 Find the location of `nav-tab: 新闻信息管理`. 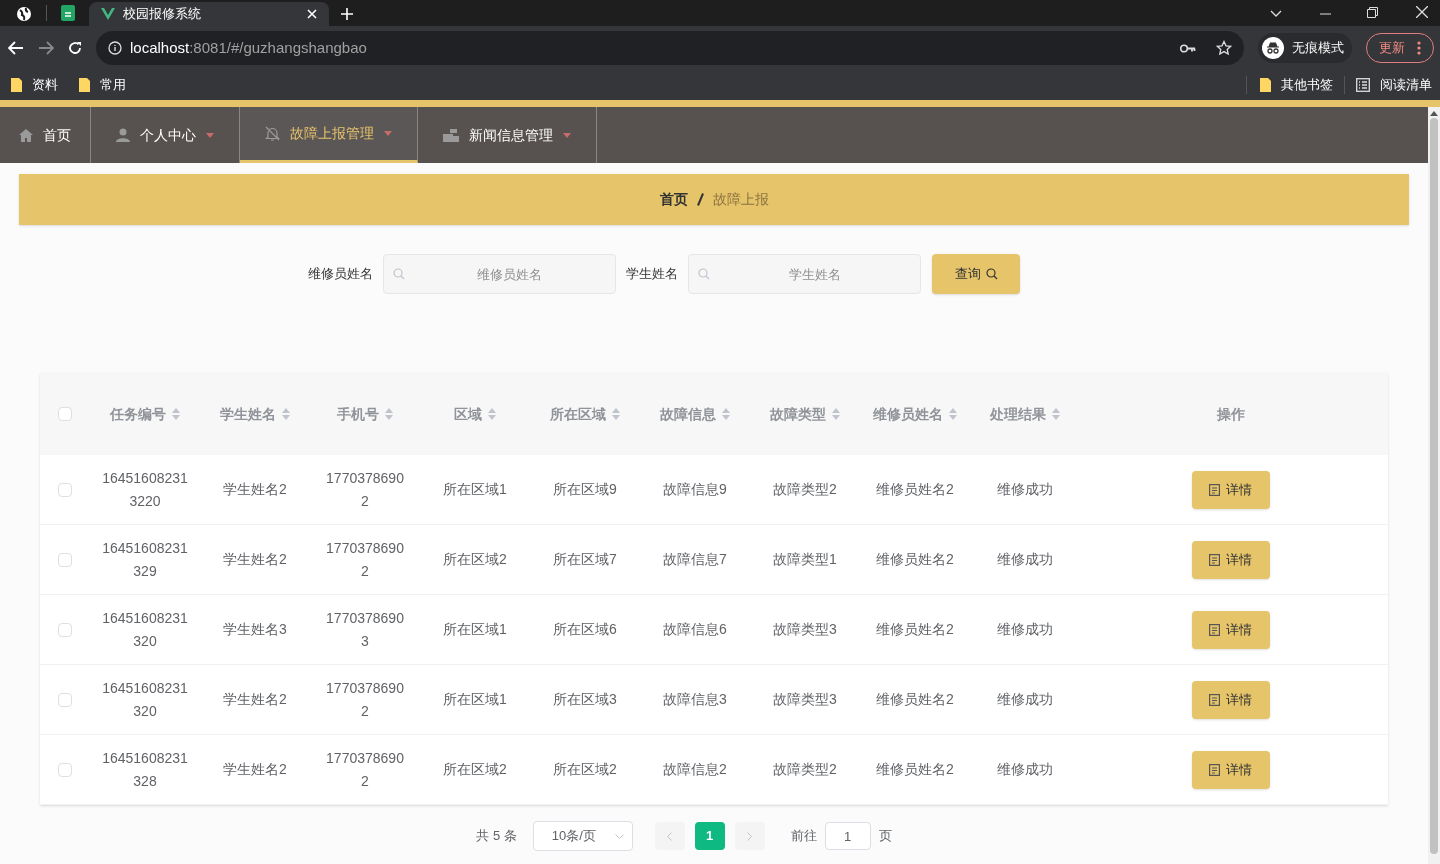

nav-tab: 新闻信息管理 is located at coordinates (507, 135).